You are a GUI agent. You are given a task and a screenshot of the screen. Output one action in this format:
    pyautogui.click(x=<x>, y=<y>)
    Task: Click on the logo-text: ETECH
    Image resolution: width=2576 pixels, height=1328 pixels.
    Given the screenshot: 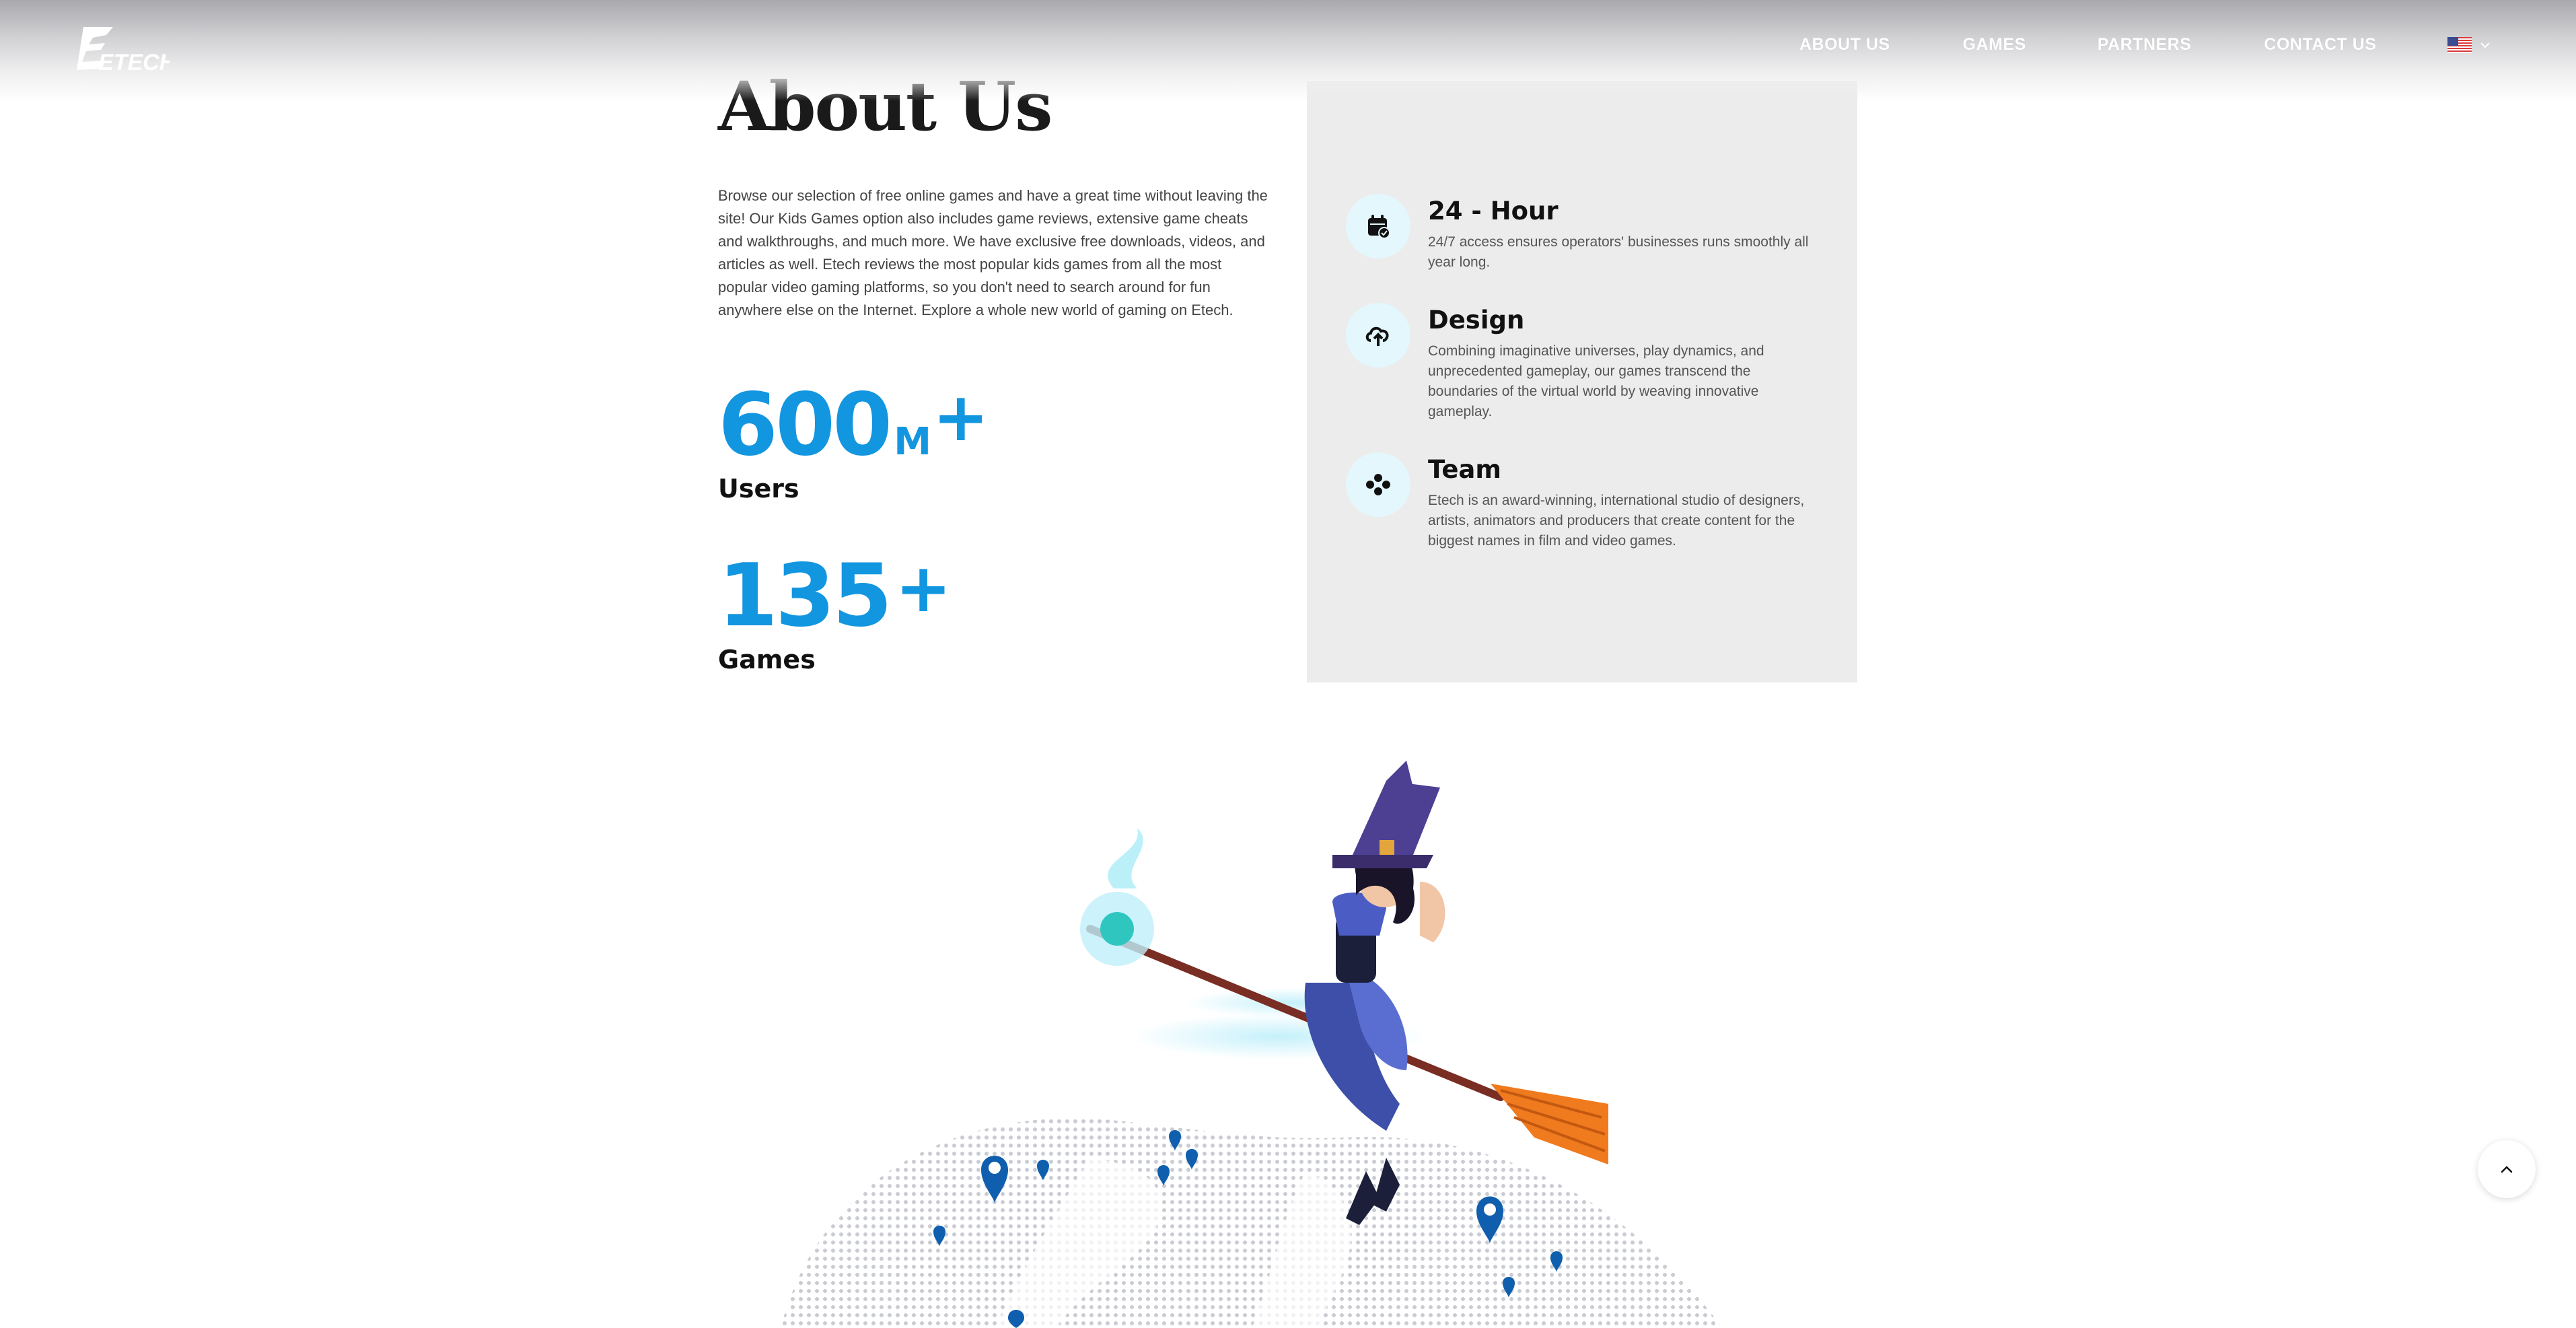 What is the action you would take?
    pyautogui.click(x=134, y=62)
    